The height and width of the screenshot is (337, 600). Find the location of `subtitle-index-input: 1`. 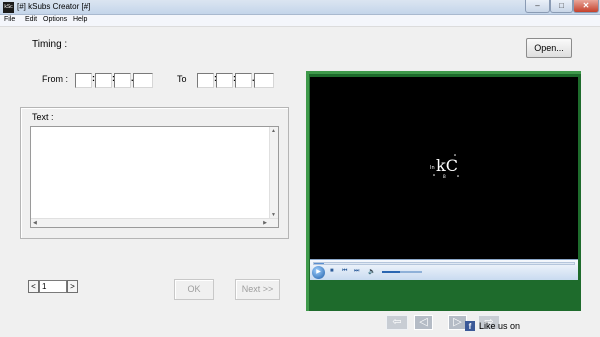

subtitle-index-input: 1 is located at coordinates (53, 286).